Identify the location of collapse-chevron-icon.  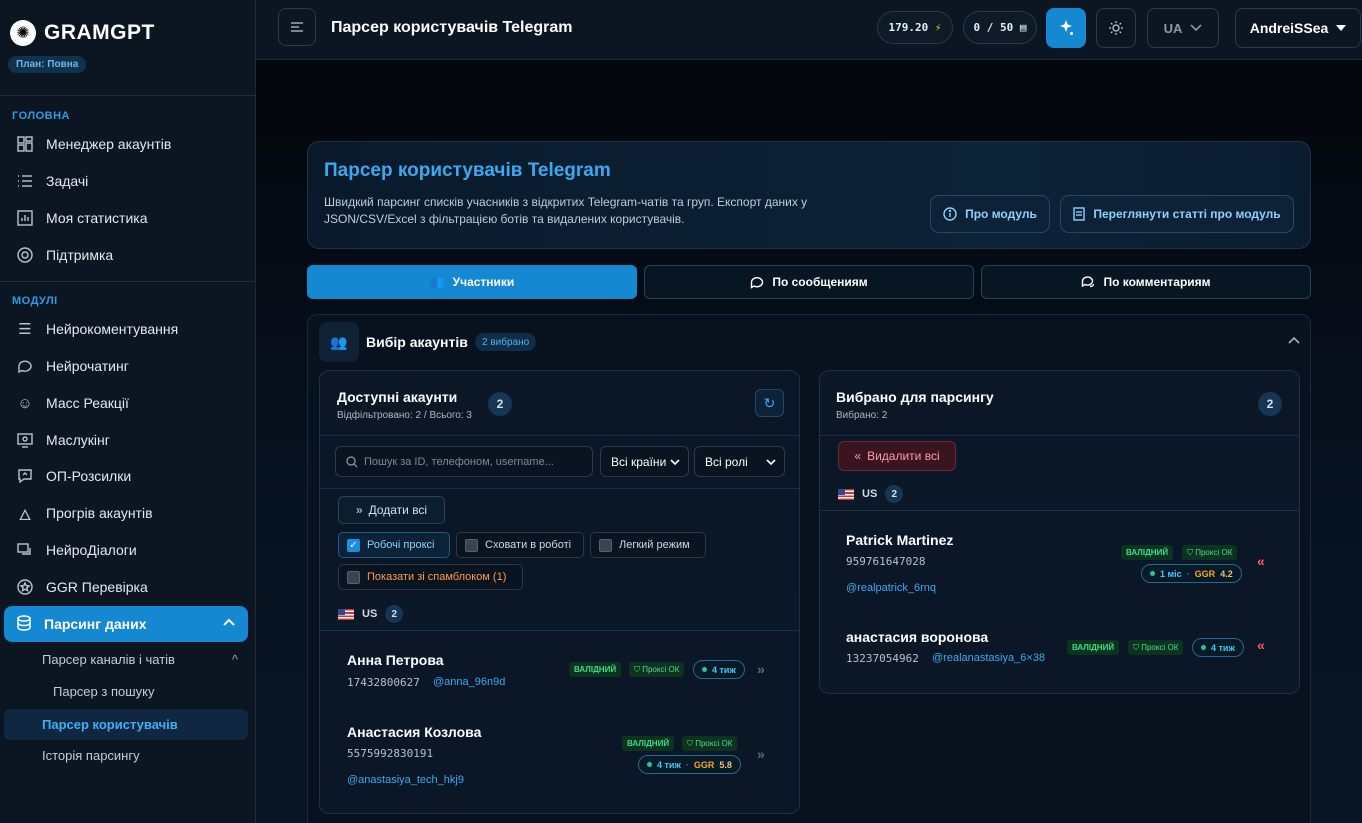
(1294, 339).